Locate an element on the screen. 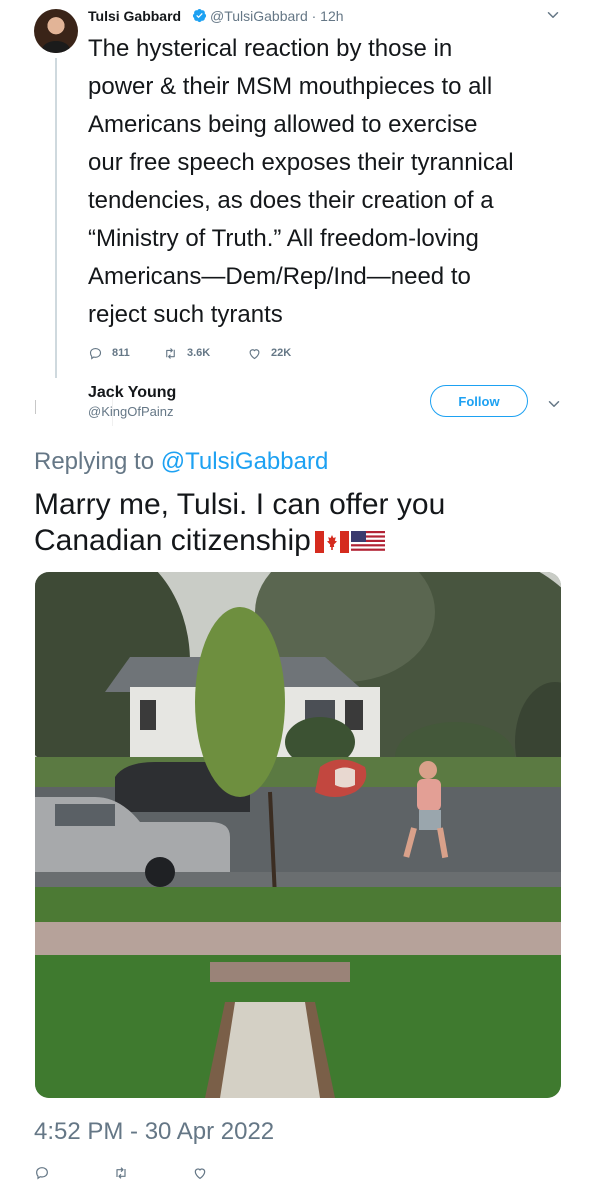 This screenshot has width=601, height=1200. reply-count: 811 is located at coordinates (121, 353).